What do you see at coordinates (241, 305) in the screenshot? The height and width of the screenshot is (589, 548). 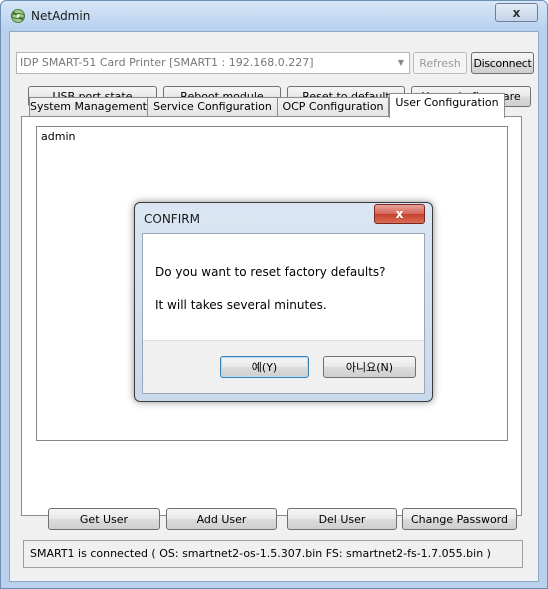 I see `dialog-submessage: It will takes several minutes.` at bounding box center [241, 305].